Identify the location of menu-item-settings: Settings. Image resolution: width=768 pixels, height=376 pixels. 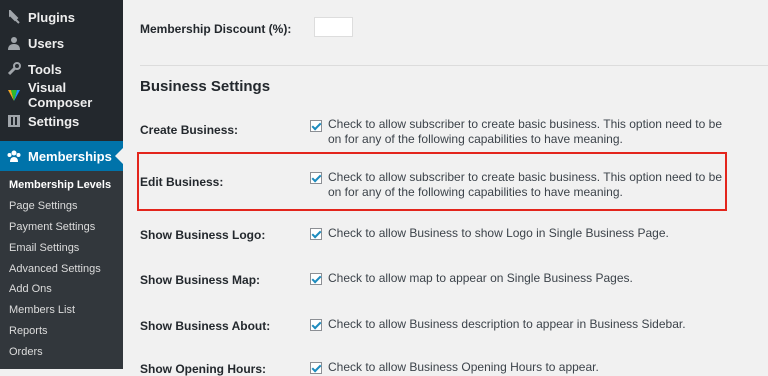
(61, 121).